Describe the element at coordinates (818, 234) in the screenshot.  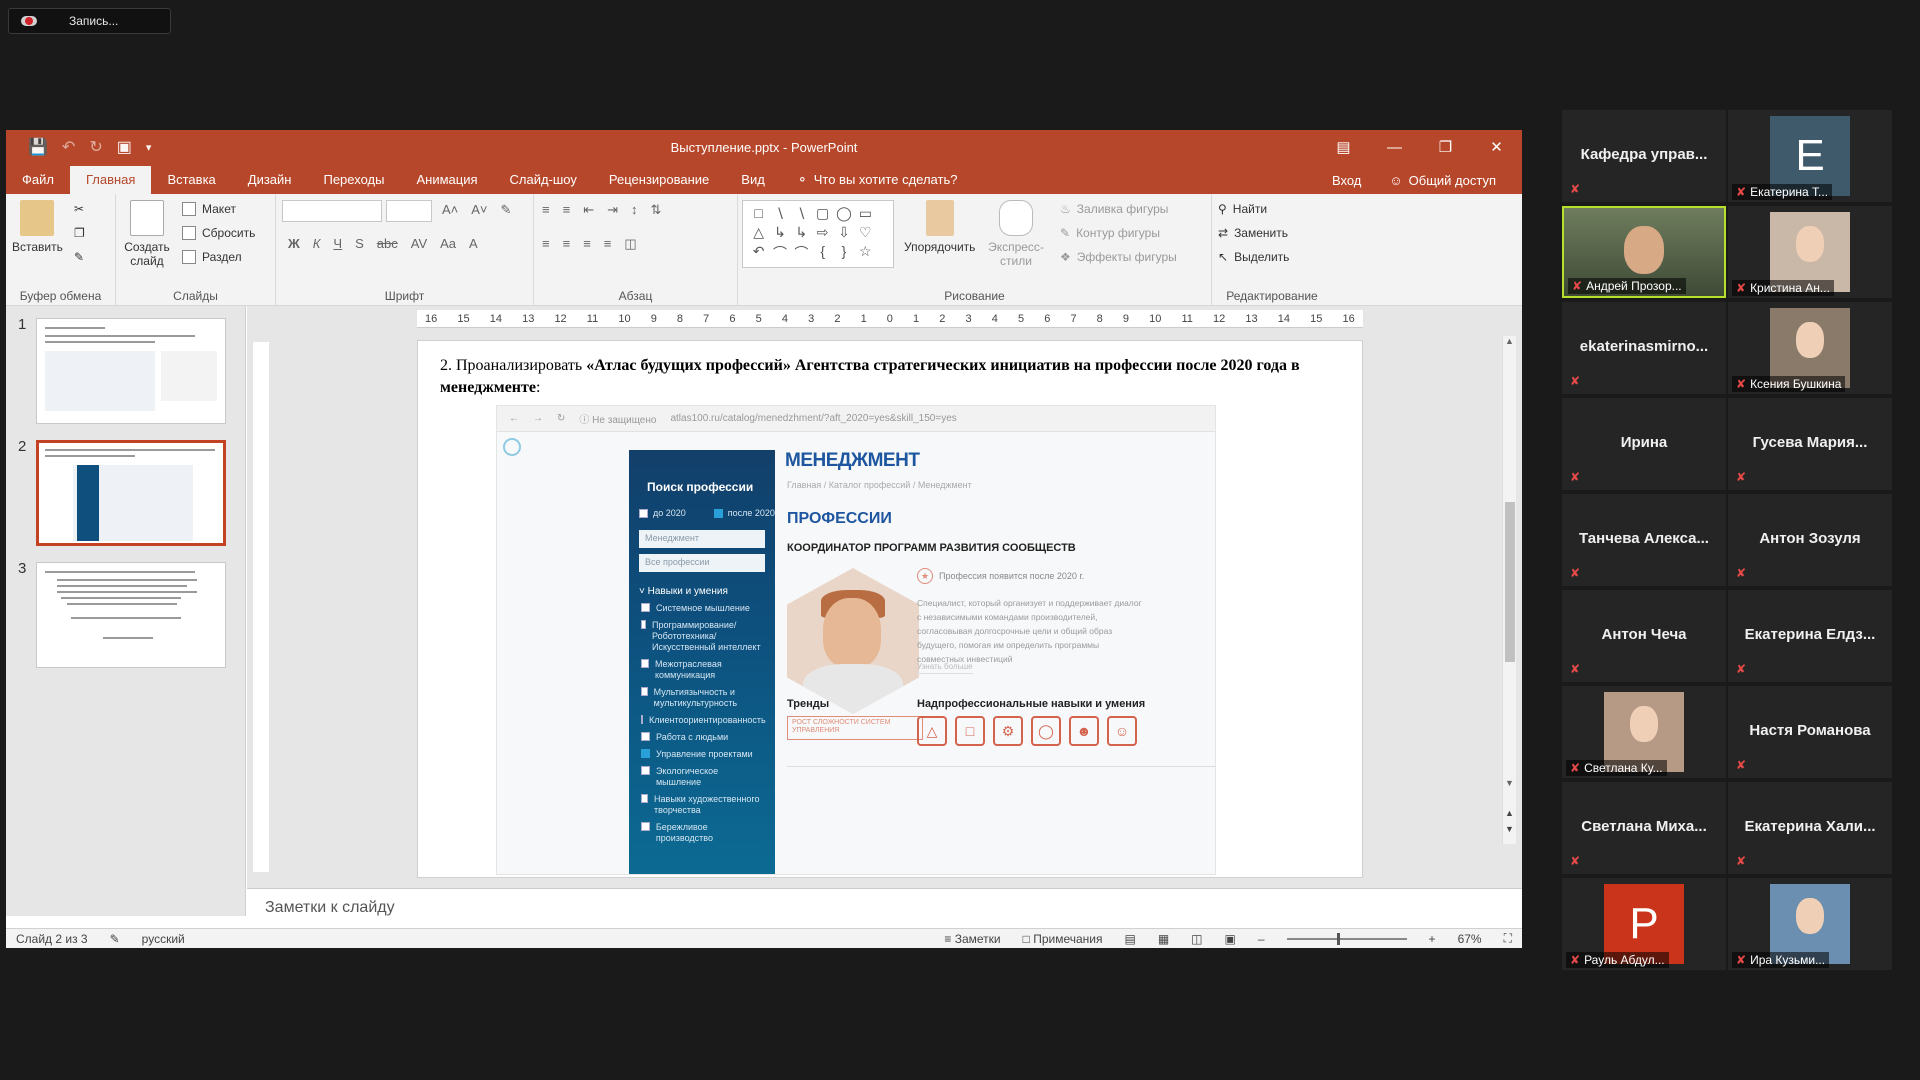
I see `shapes-gallery: □ ∖ ∖ ▢ ◯ ▭ △ ↳ ↳ ⇨ ⇩ ♡ ↶ ⌒ ⌒{} ☆` at that location.